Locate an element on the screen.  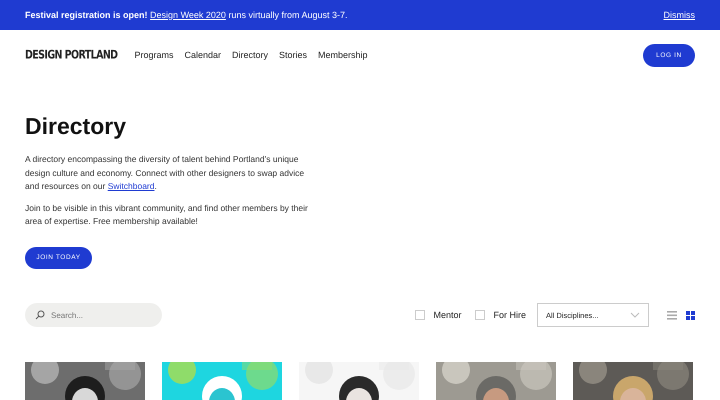
site-logo: DESIGN PORTLAND is located at coordinates (71, 55).